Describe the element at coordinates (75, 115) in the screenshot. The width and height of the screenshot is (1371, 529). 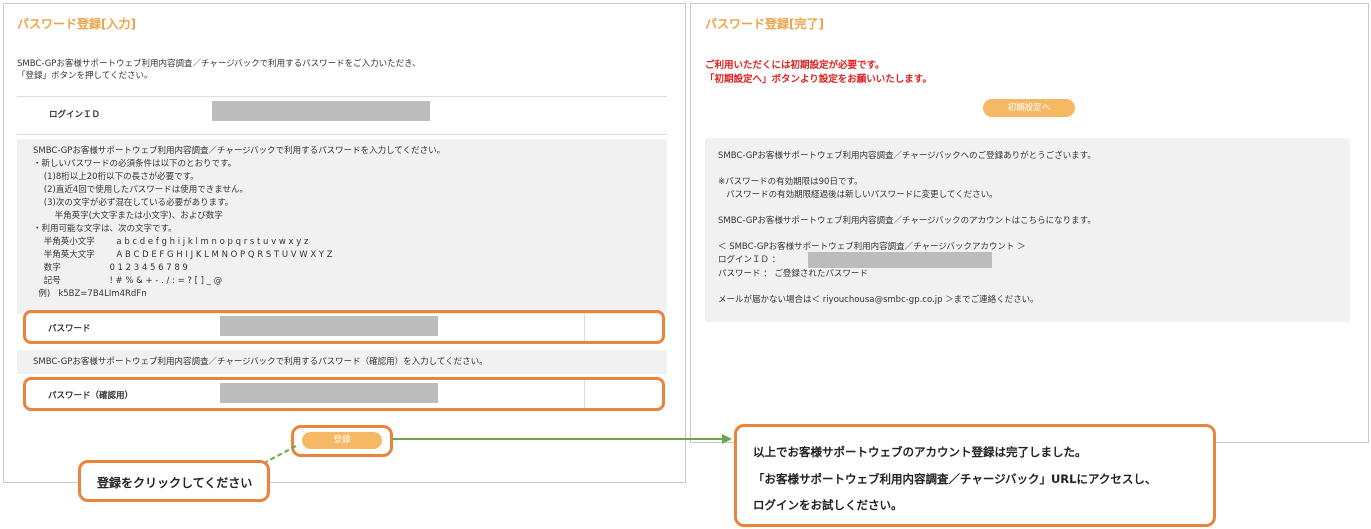
I see `login-id-label: ログインＩＤ` at that location.